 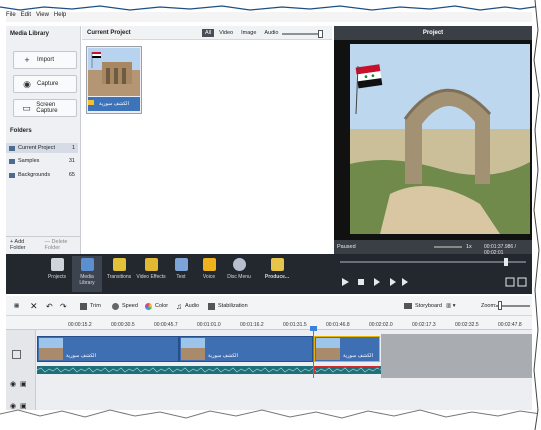 I want to click on folders-heading: Folders, so click(x=21, y=131).